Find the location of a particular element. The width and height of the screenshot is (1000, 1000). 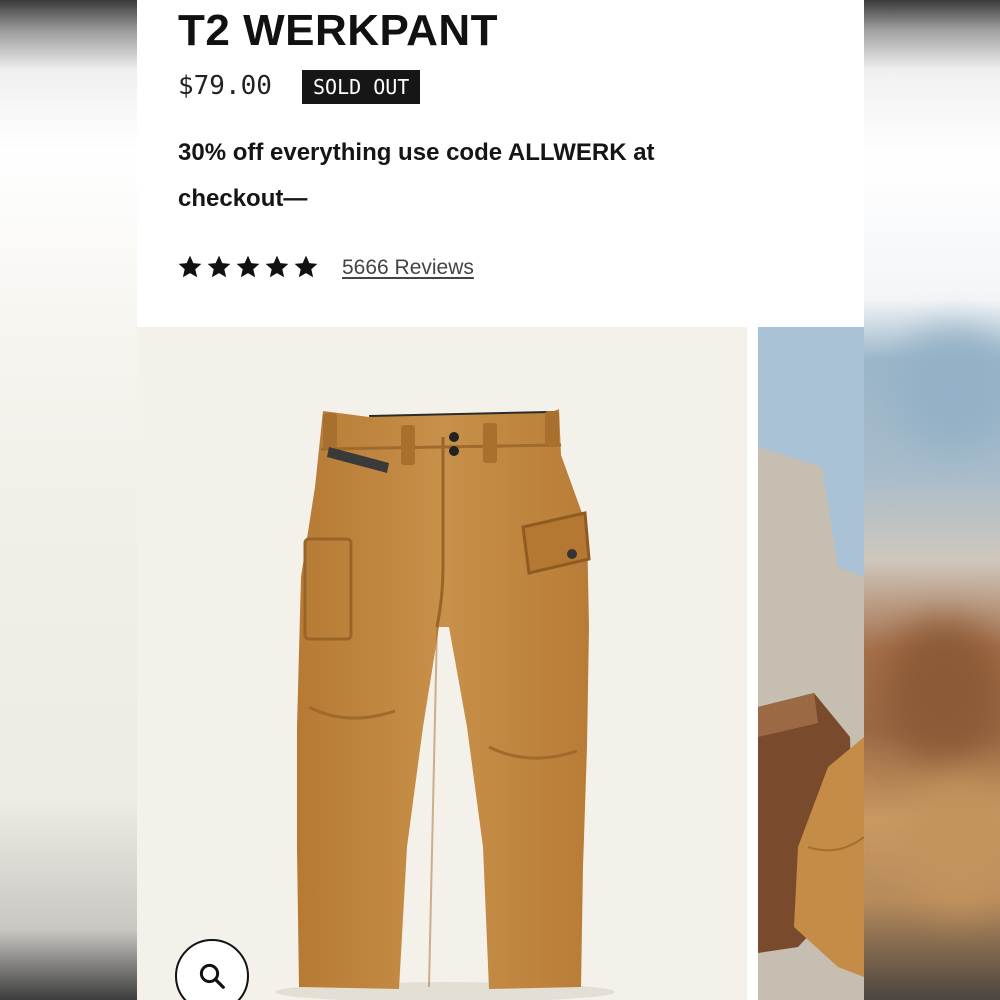

star-rating is located at coordinates (248, 267).